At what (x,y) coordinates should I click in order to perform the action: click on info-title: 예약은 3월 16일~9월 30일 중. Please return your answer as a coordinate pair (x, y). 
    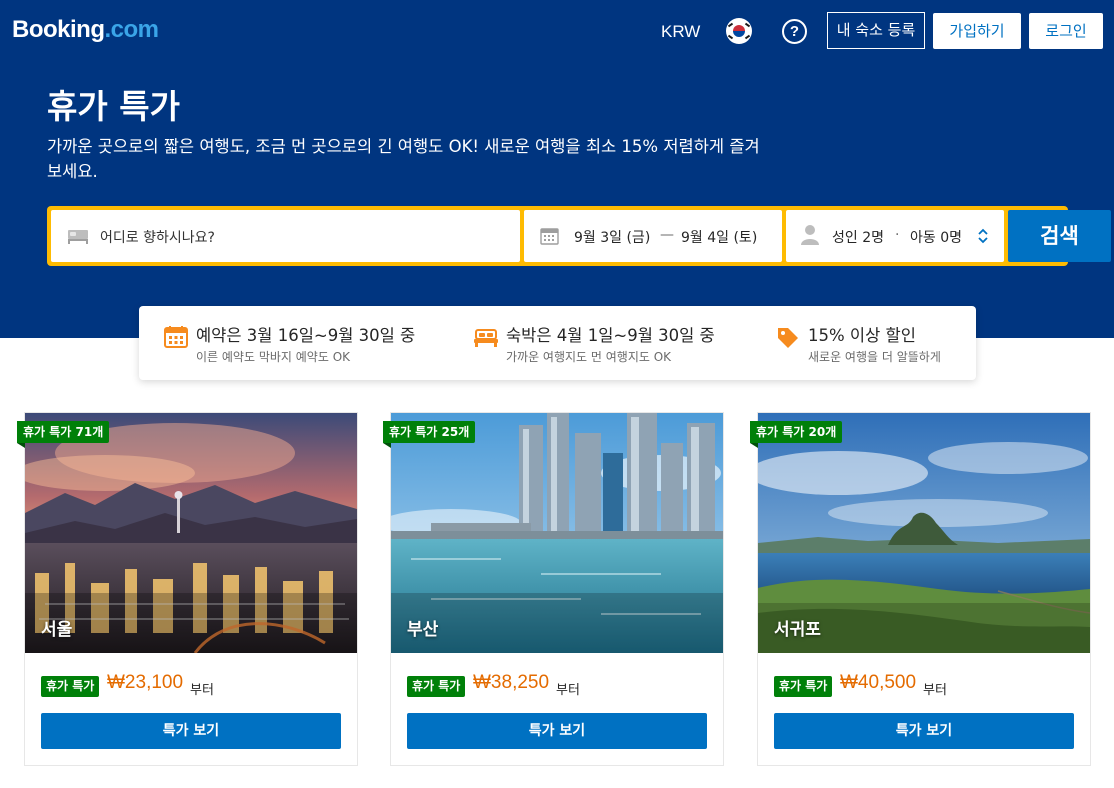
    Looking at the image, I should click on (306, 335).